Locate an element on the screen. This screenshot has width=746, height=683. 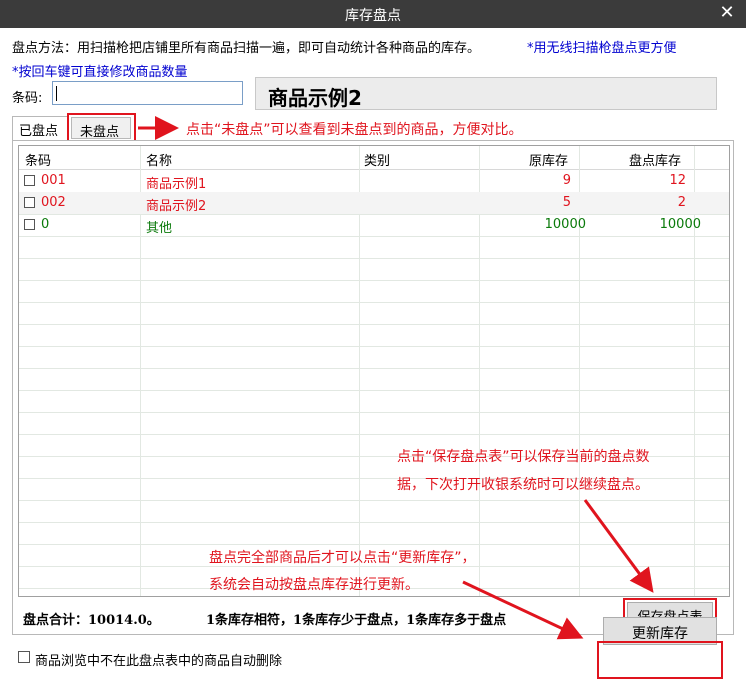
uncounted-highlight is located at coordinates (101, 128).